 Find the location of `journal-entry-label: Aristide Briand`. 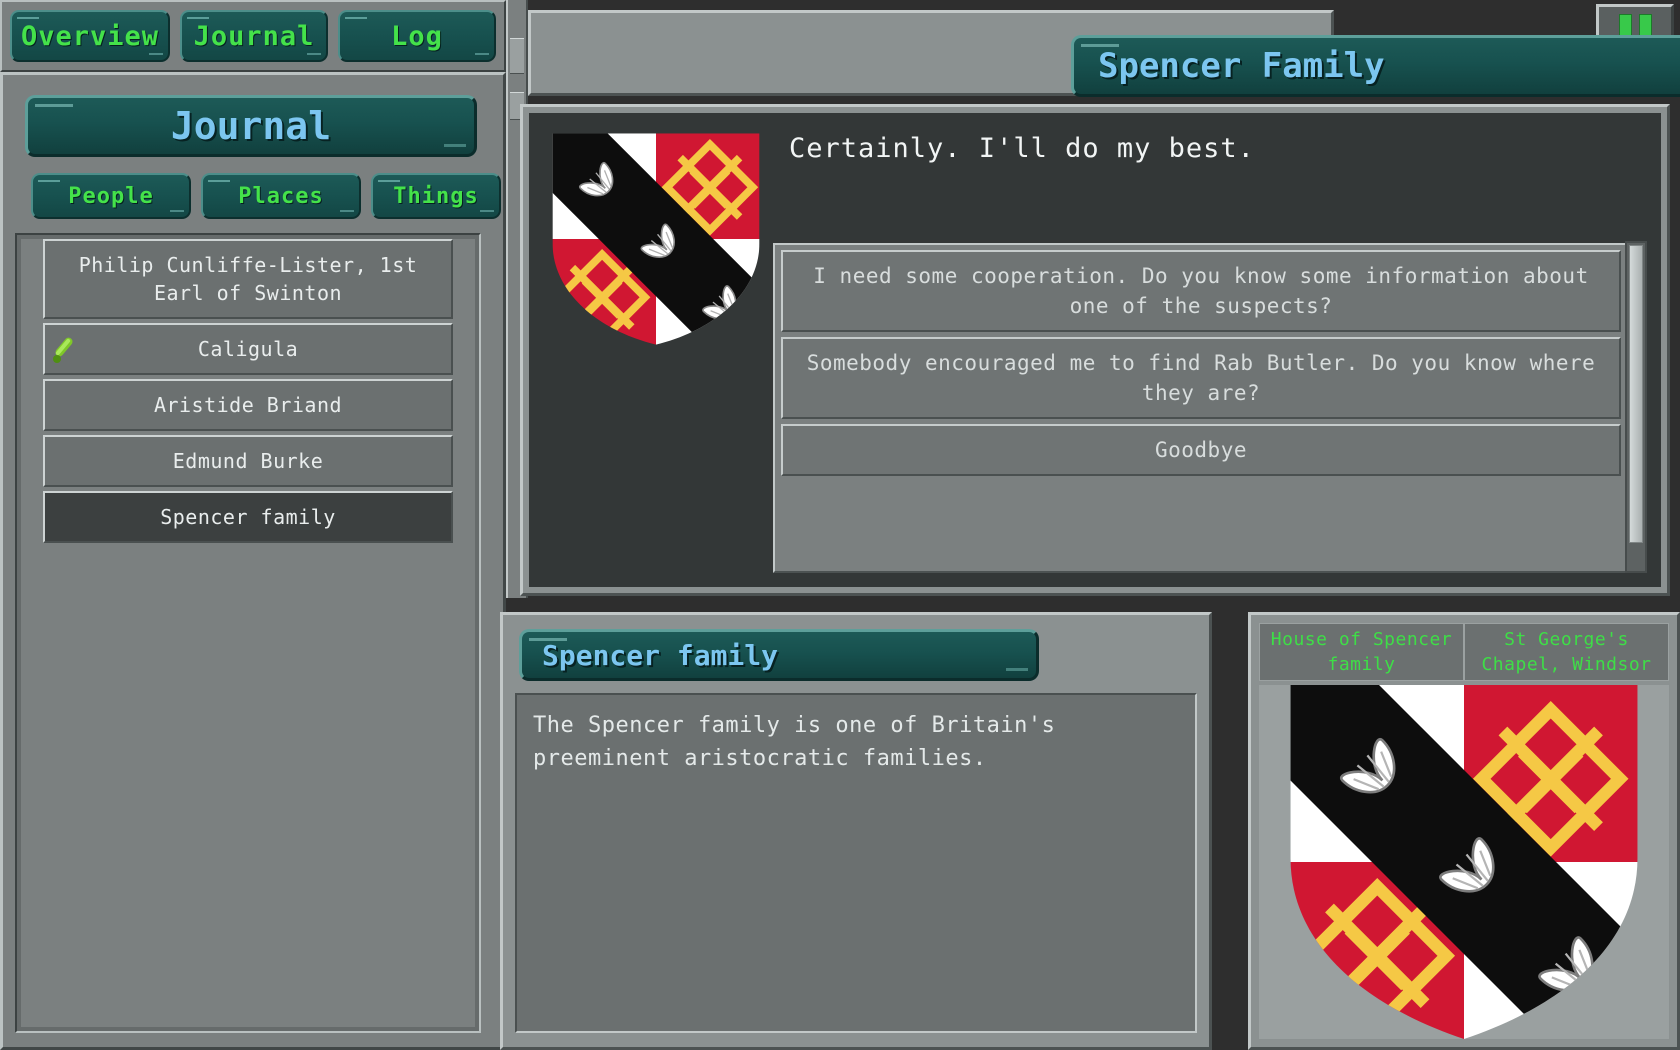

journal-entry-label: Aristide Briand is located at coordinates (248, 405).